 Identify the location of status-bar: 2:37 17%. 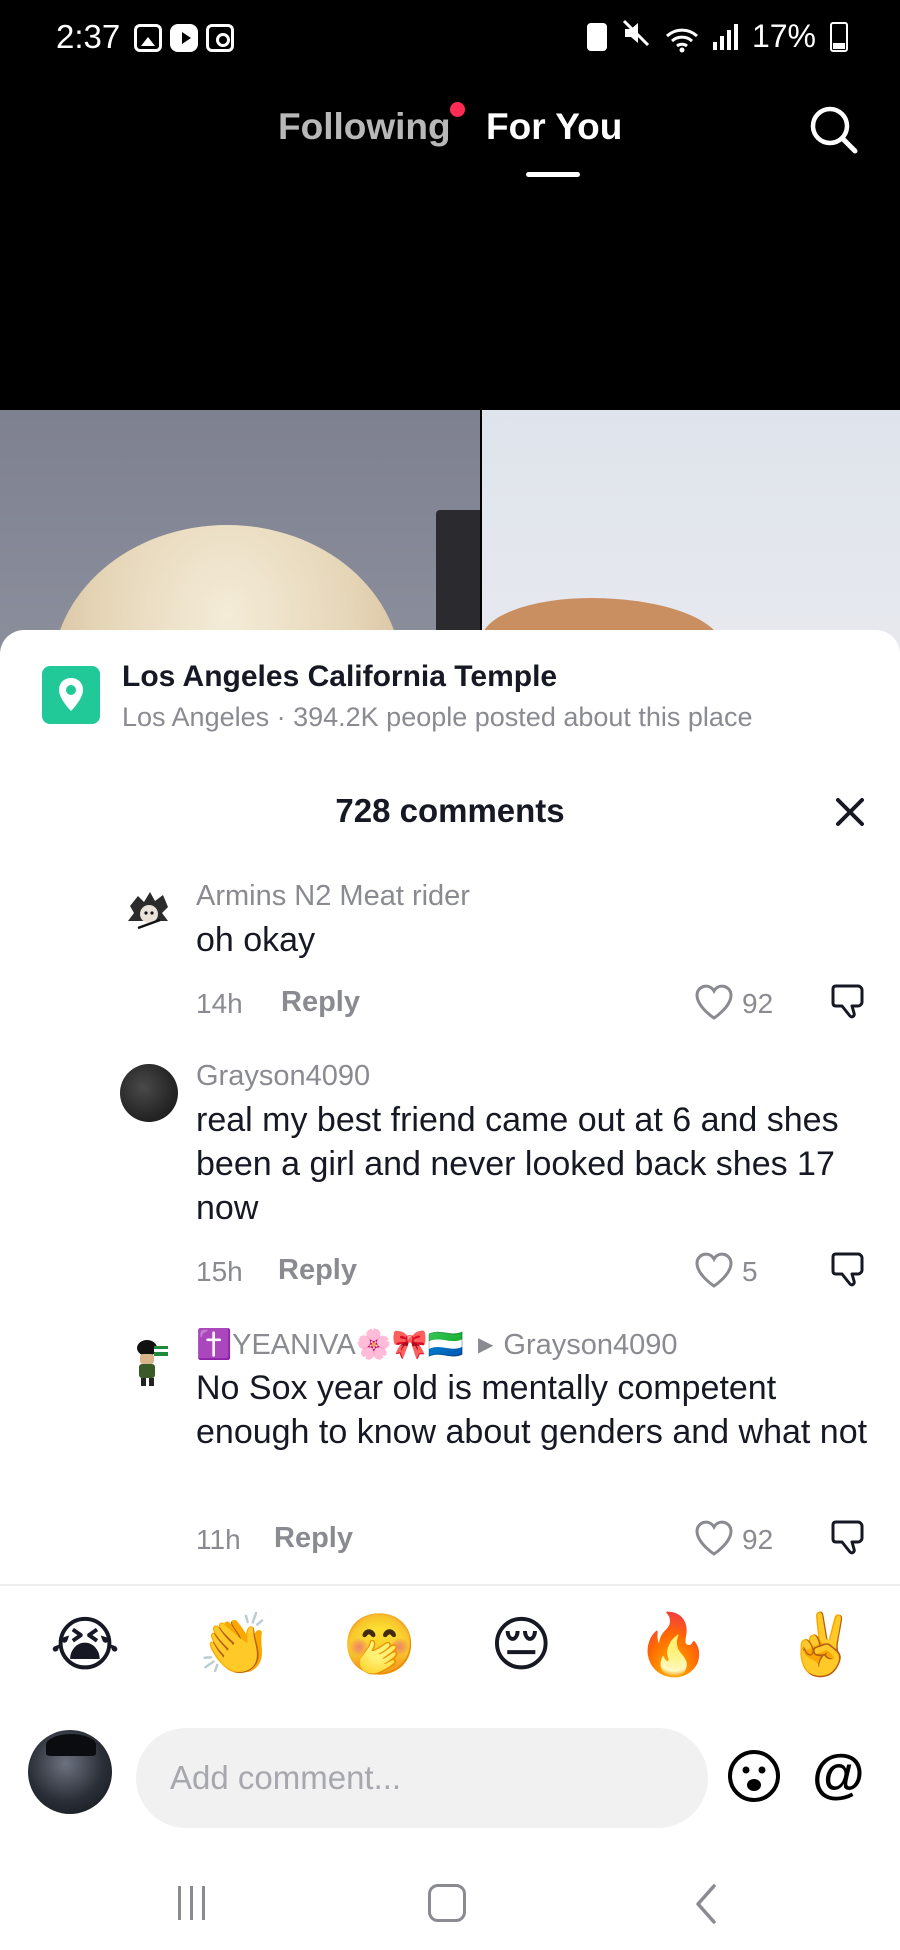
(450, 40).